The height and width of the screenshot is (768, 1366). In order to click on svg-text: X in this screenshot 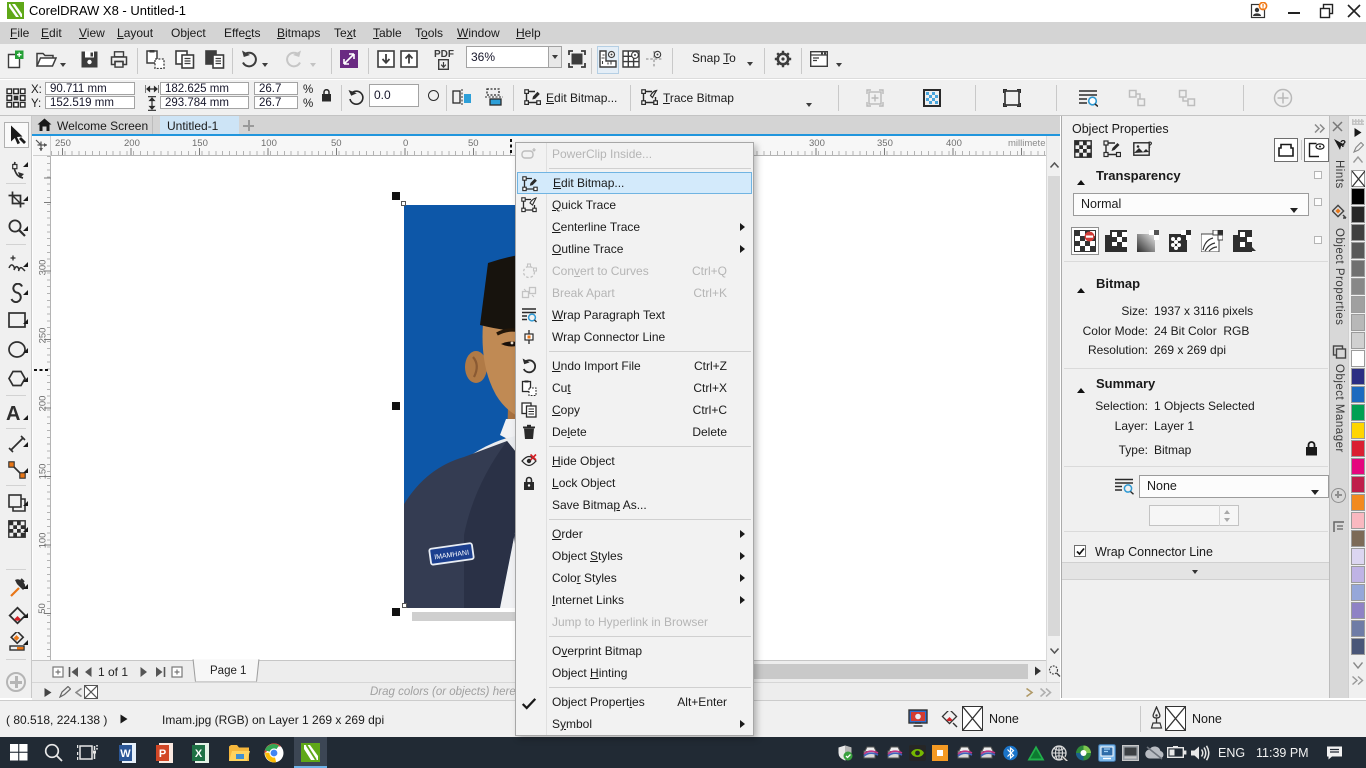, I will do `click(199, 754)`.